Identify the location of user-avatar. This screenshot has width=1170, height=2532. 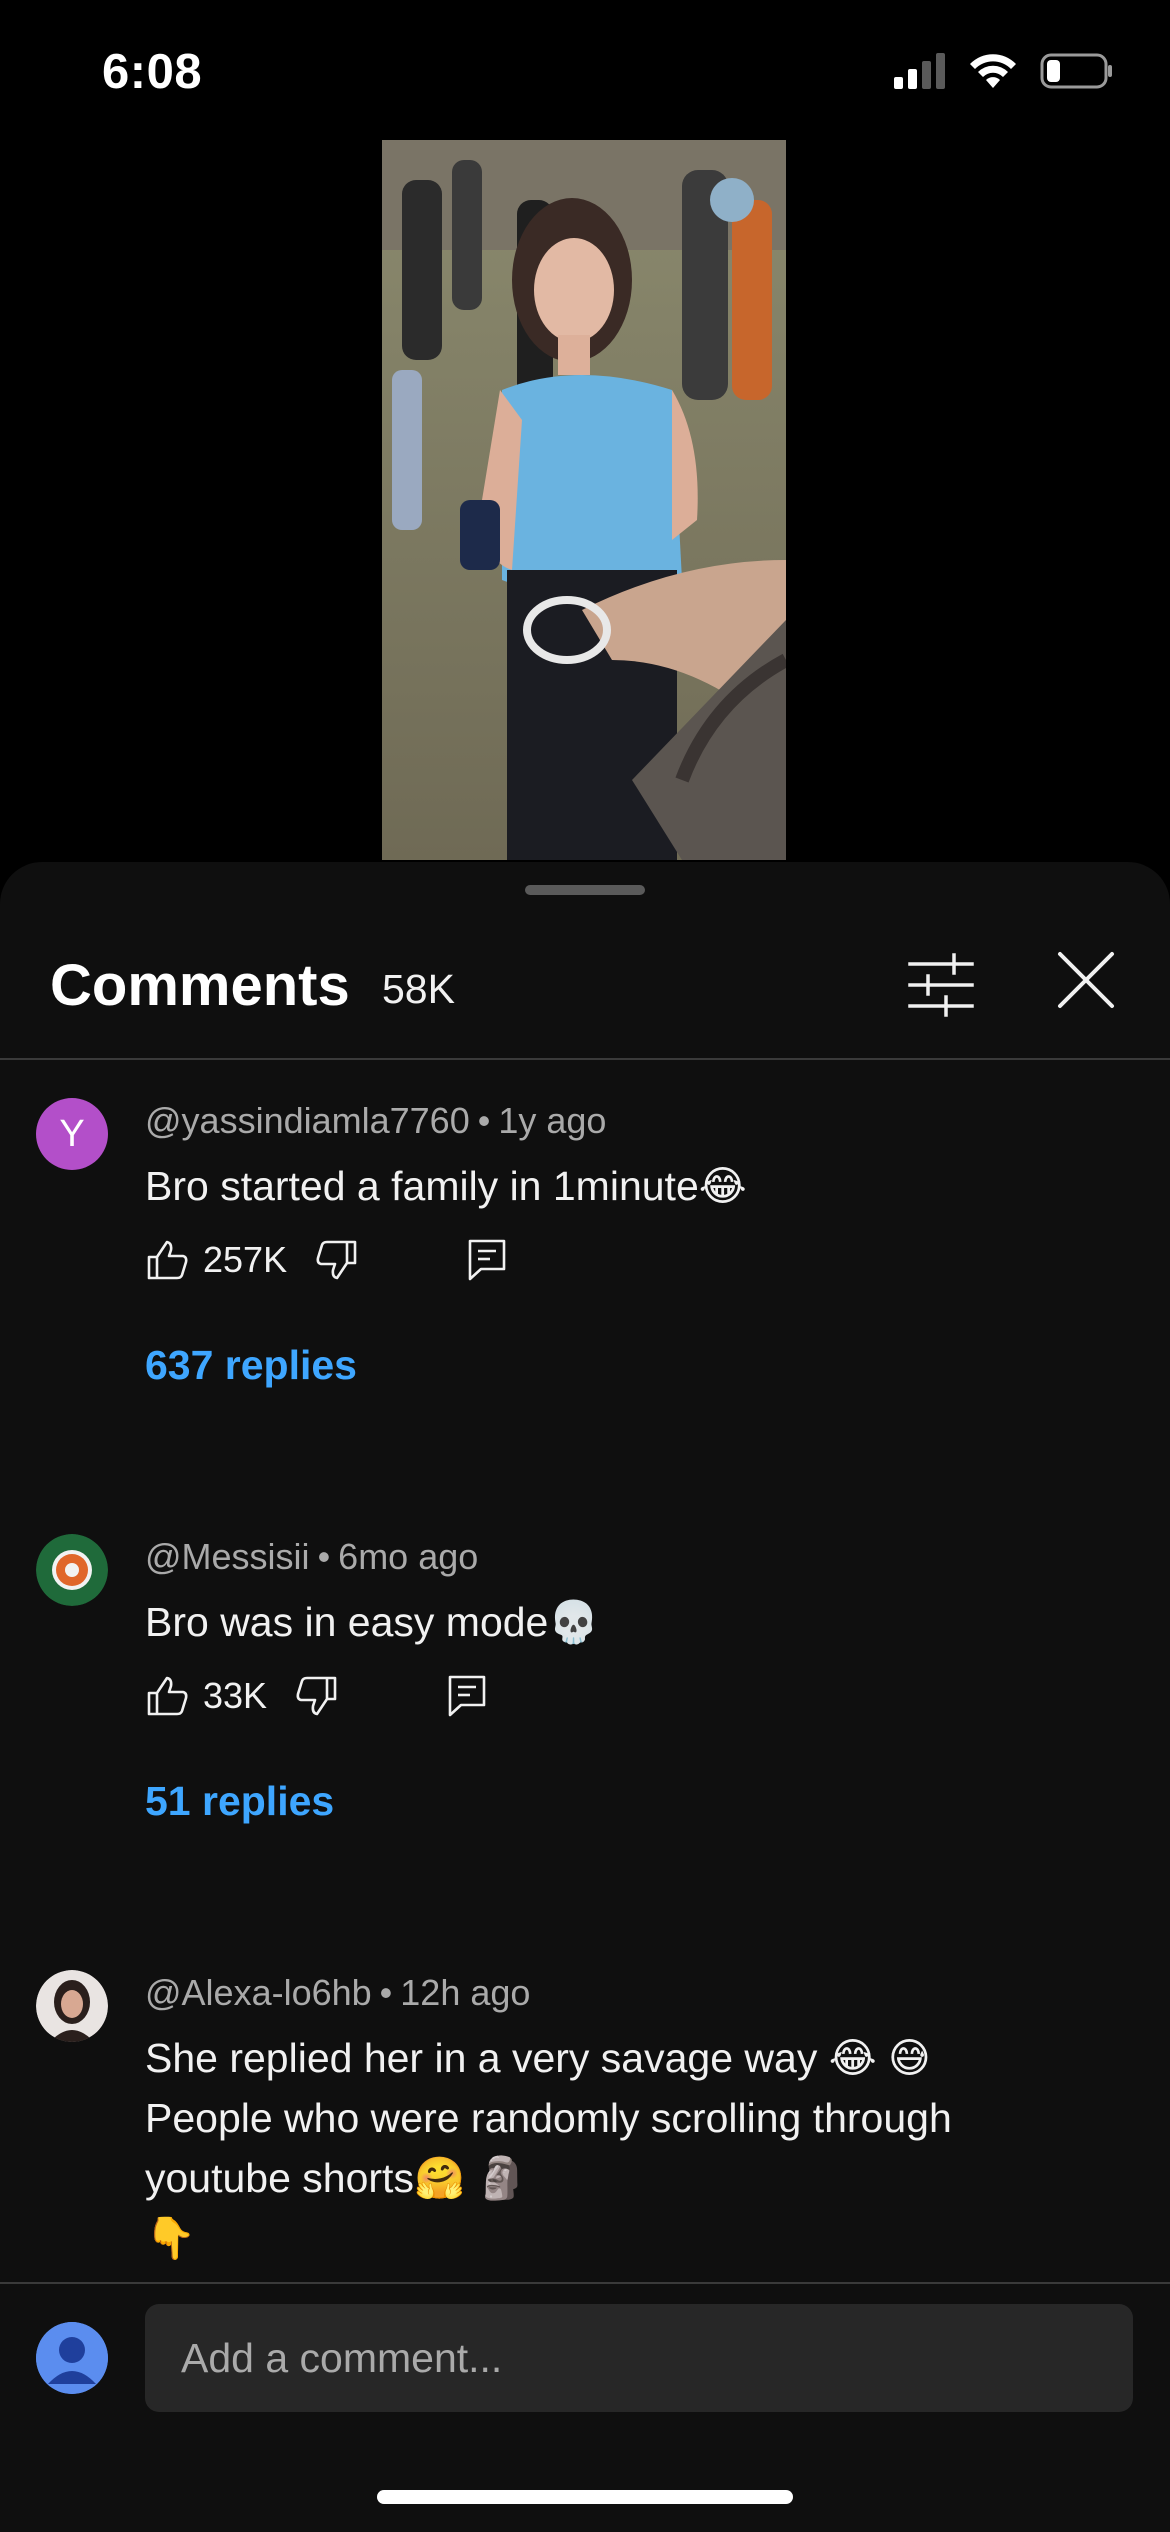
(72, 2358).